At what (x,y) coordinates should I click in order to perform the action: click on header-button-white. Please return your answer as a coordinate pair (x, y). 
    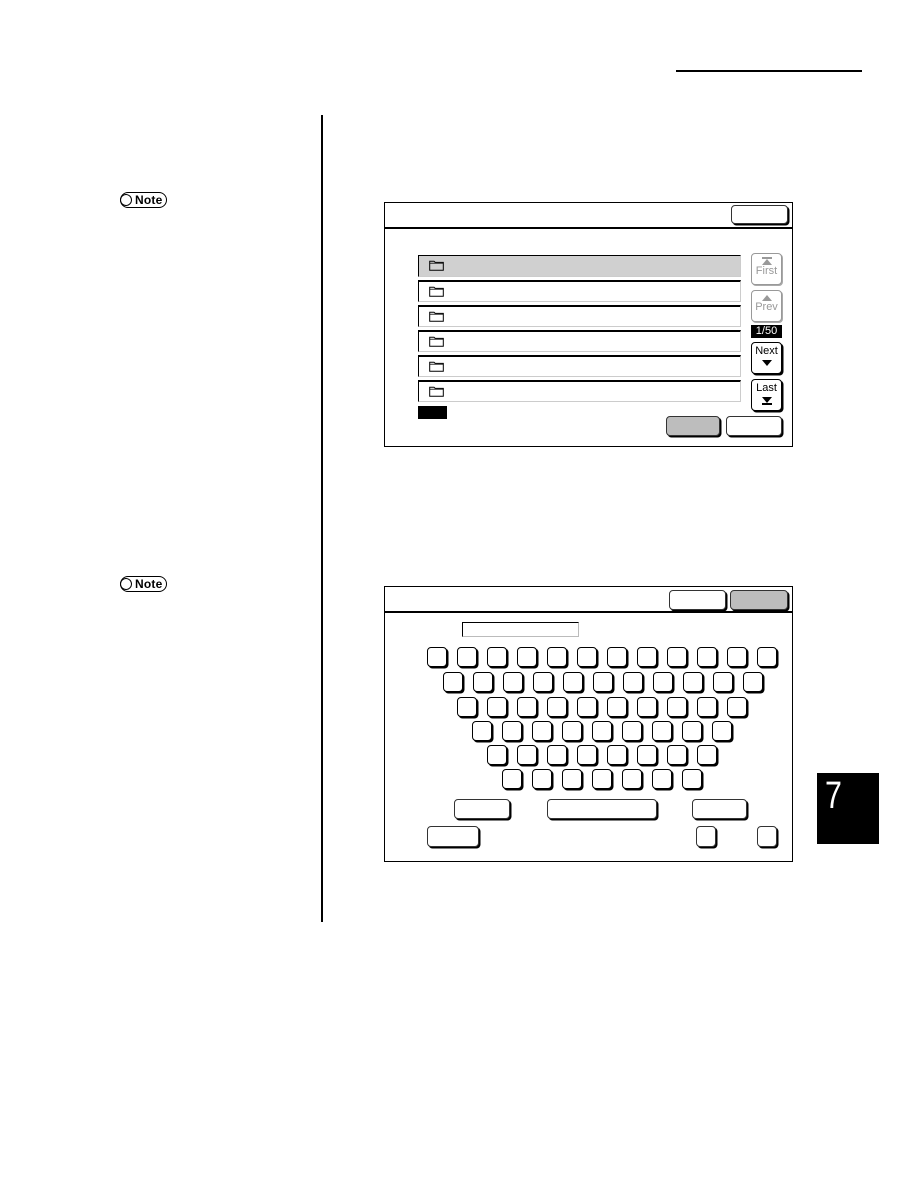
    Looking at the image, I should click on (697, 600).